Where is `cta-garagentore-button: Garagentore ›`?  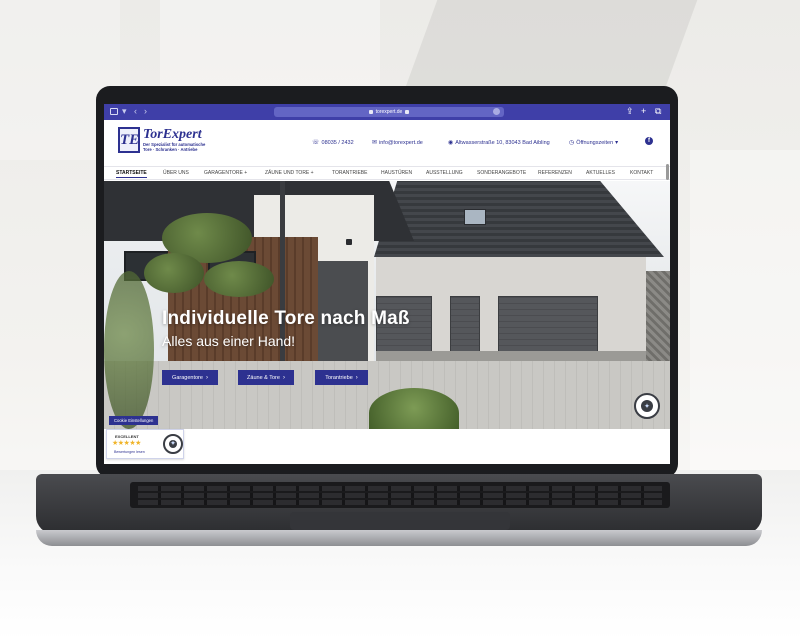
cta-garagentore-button: Garagentore › is located at coordinates (190, 377).